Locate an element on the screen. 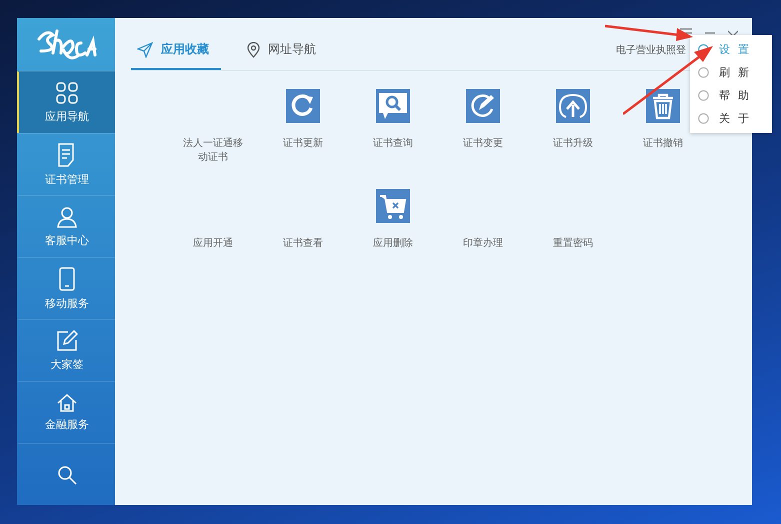 Image resolution: width=781 pixels, height=524 pixels. trash-icon is located at coordinates (663, 106).